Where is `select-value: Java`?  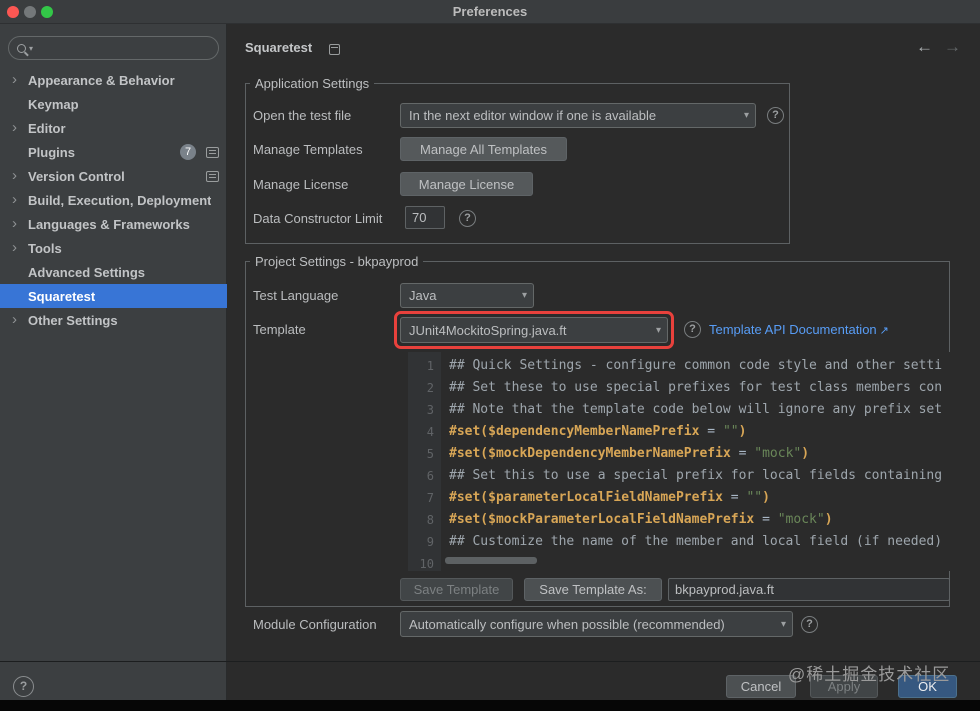 select-value: Java is located at coordinates (423, 295).